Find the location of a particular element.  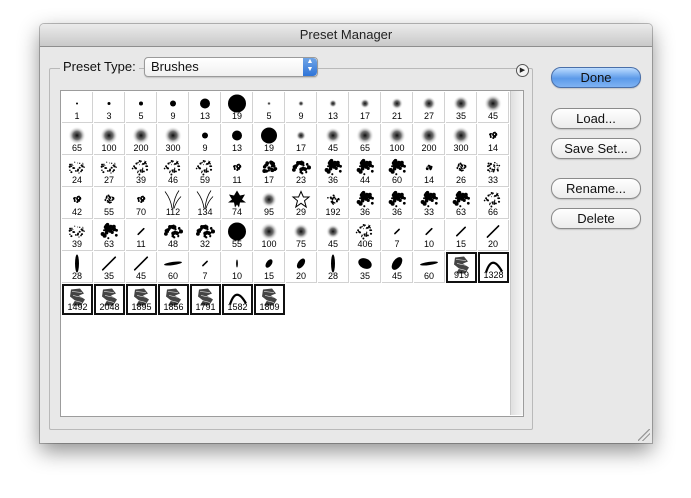

brush-preset-cell: 48 is located at coordinates (173, 235).